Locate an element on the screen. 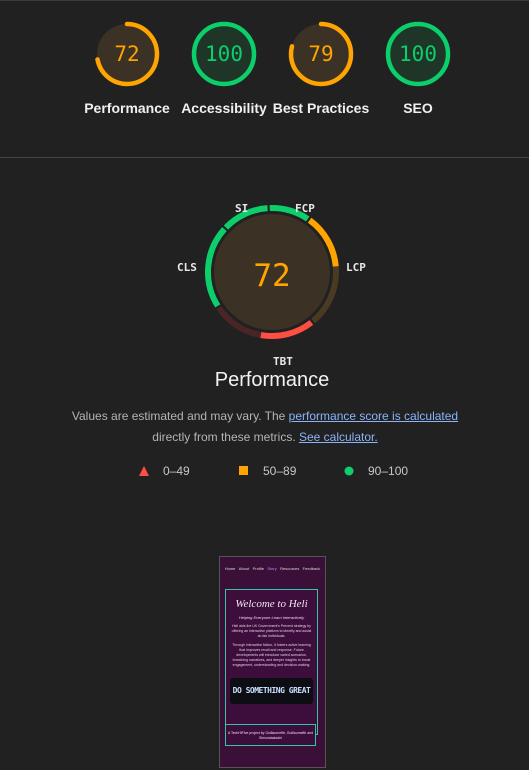  metric-label-fcp: FCP is located at coordinates (305, 208).